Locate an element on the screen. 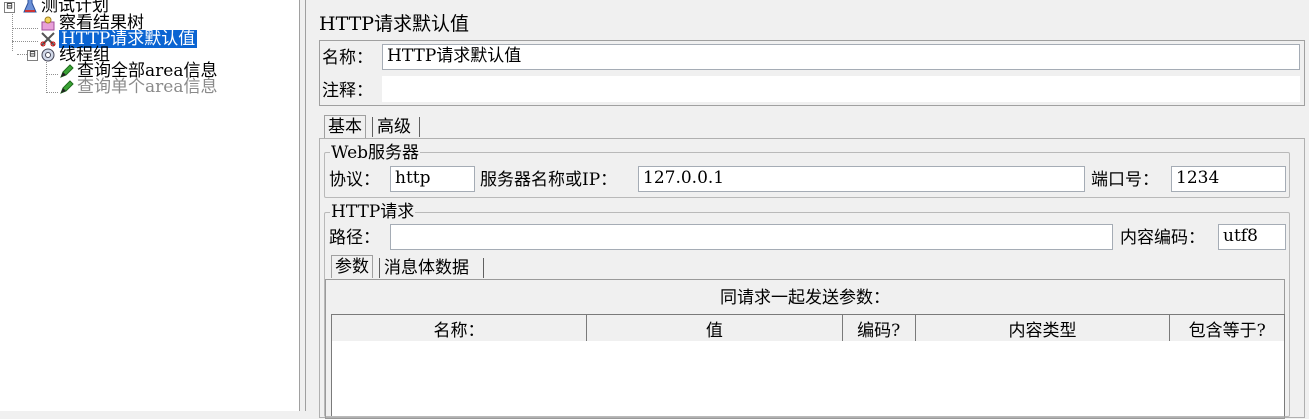  comment-label: 注释： is located at coordinates (347, 91).